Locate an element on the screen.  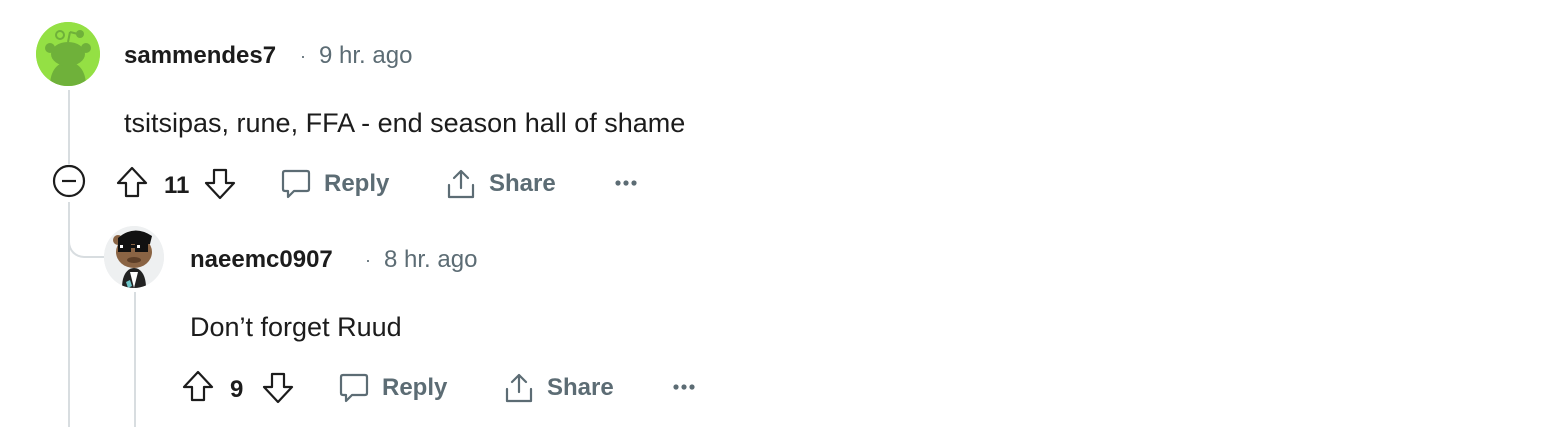
thread-connector-curve is located at coordinates (88, 244).